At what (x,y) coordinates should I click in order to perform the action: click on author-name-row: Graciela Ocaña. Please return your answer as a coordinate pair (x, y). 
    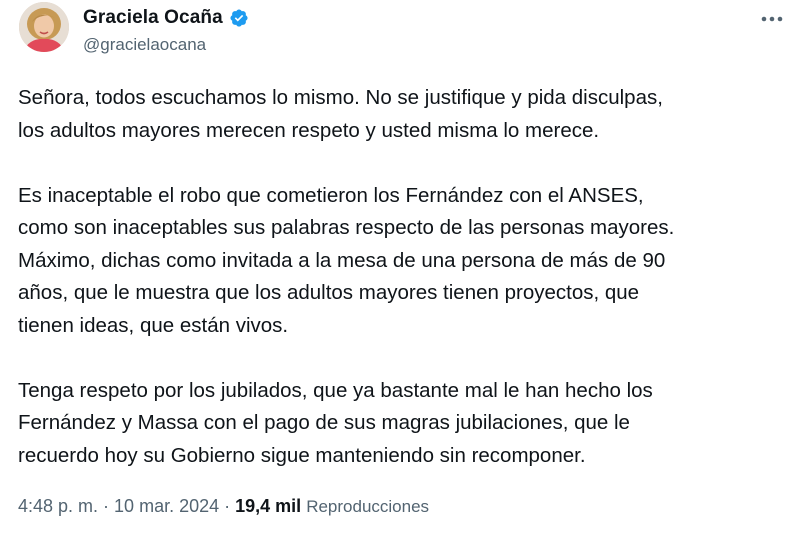
    Looking at the image, I should click on (166, 18).